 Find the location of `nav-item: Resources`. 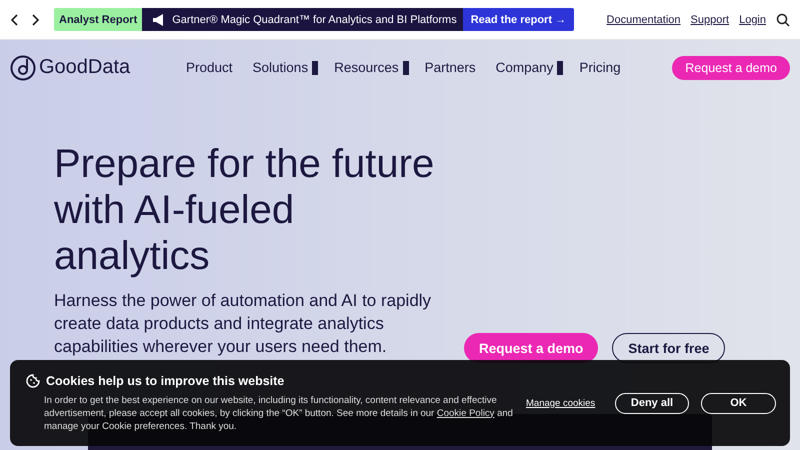

nav-item: Resources is located at coordinates (366, 67).